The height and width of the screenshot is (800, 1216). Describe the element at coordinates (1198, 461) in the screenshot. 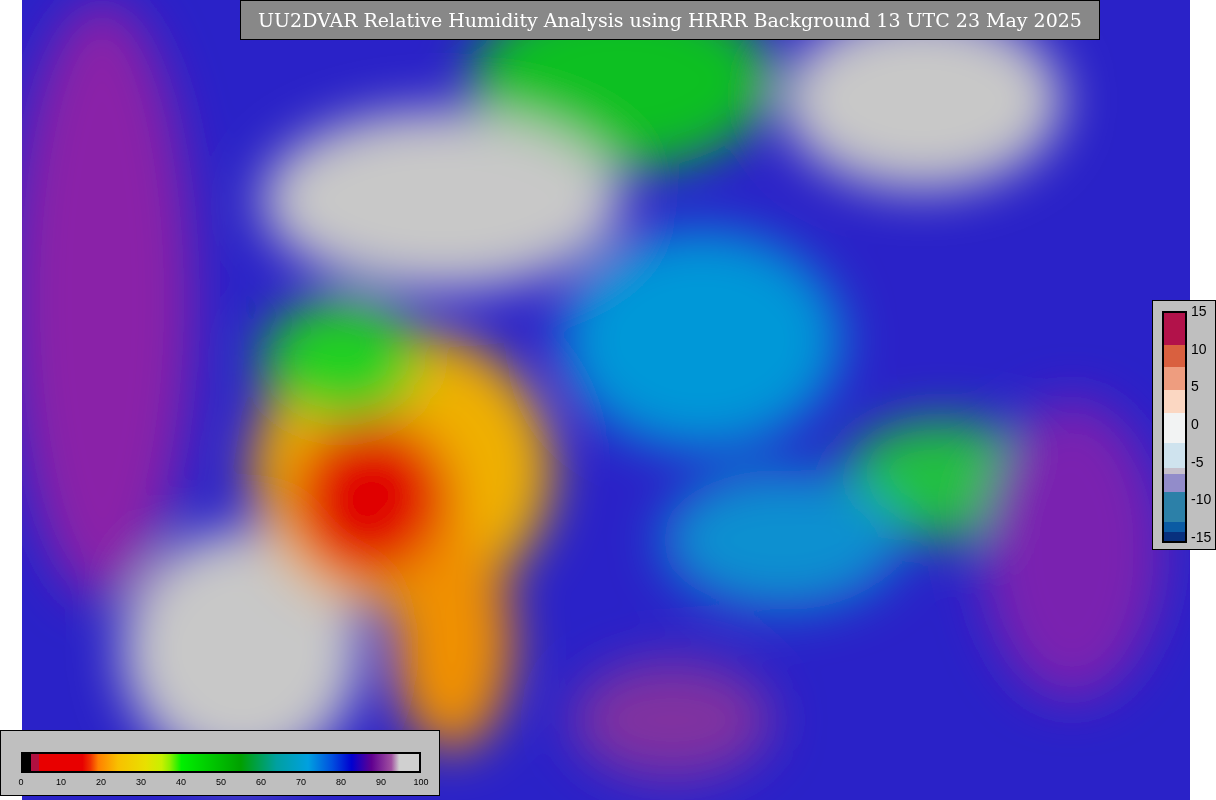

I see `colorbar-tick-label: -5` at that location.